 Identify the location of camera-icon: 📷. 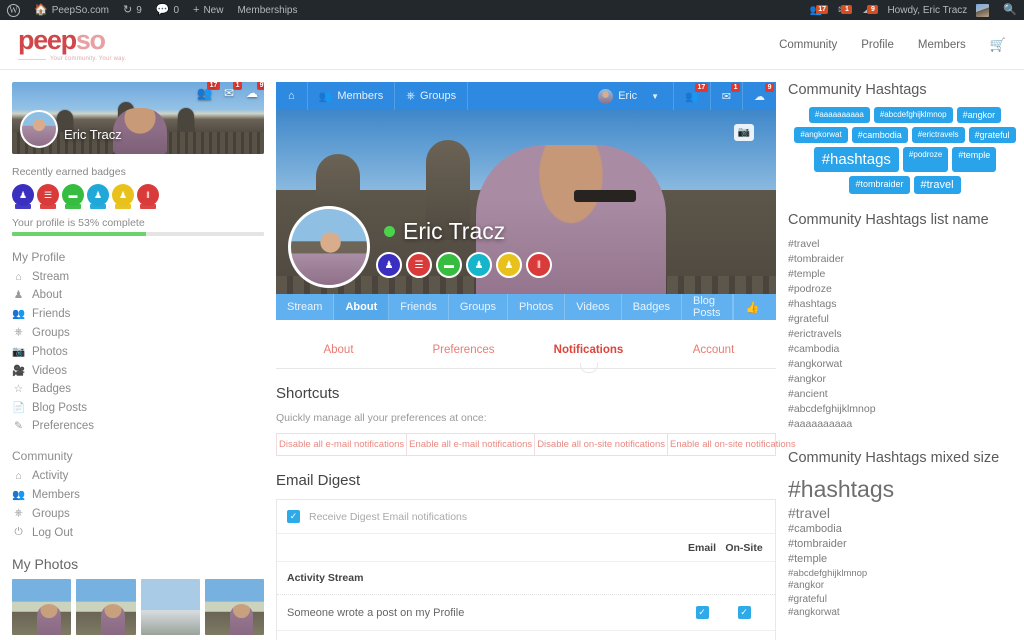
(744, 132).